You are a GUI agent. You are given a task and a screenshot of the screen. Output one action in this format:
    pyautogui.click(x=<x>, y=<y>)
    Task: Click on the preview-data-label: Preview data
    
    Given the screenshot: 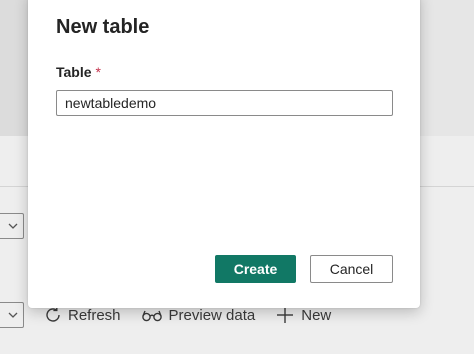 What is the action you would take?
    pyautogui.click(x=212, y=315)
    